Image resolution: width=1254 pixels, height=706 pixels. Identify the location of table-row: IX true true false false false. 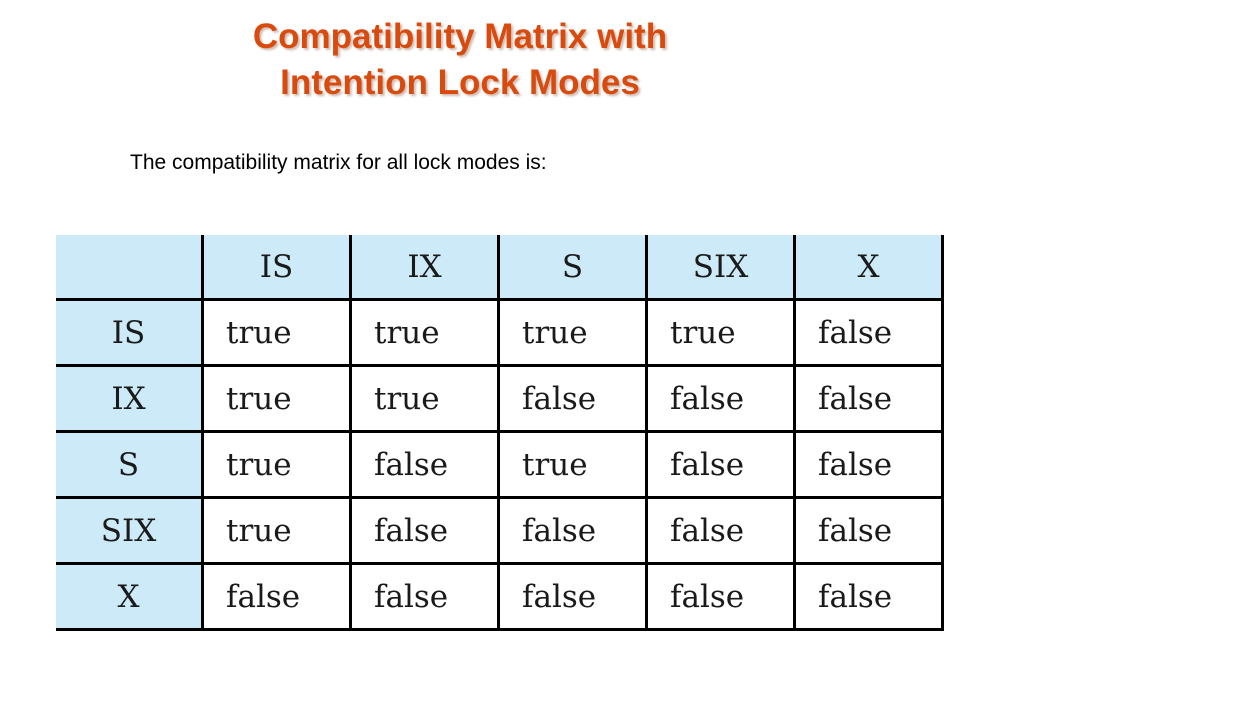
(500, 399).